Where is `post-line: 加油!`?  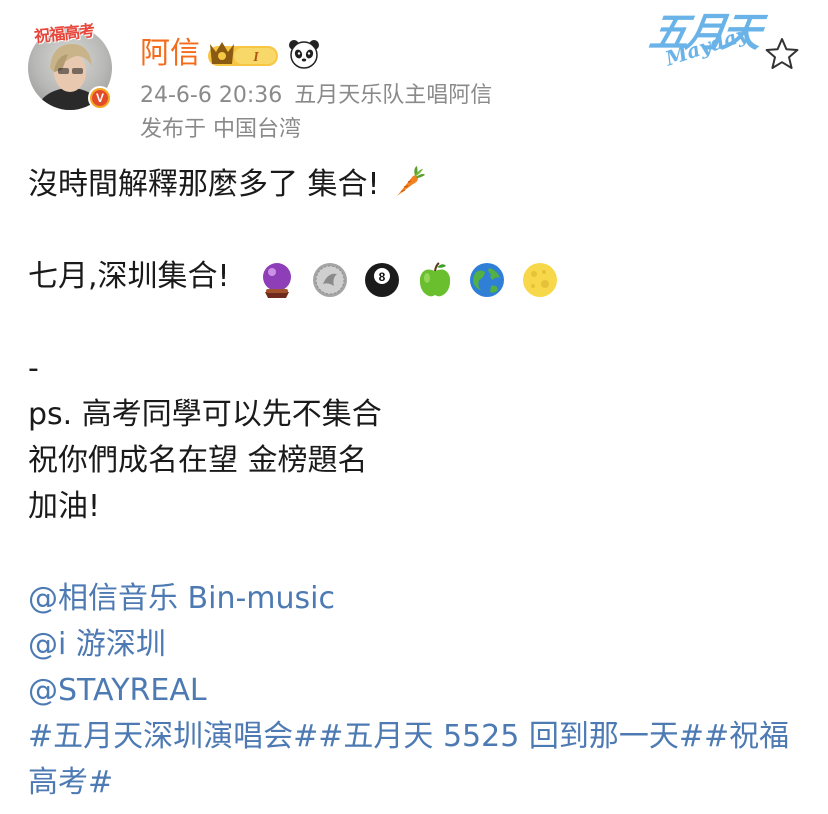
post-line: 加油! is located at coordinates (64, 506).